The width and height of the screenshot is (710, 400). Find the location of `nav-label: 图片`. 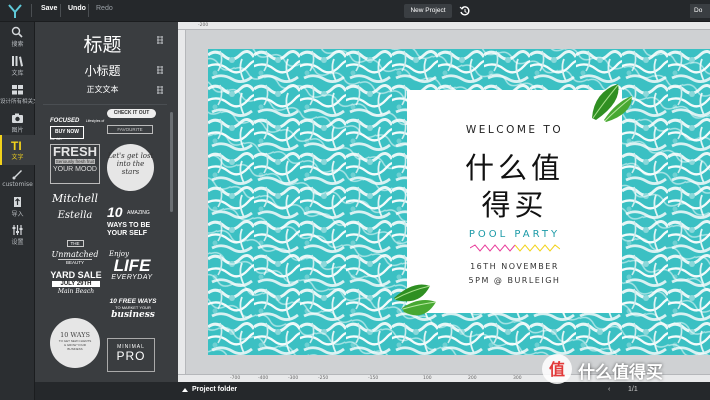

nav-label: 图片 is located at coordinates (17, 130).